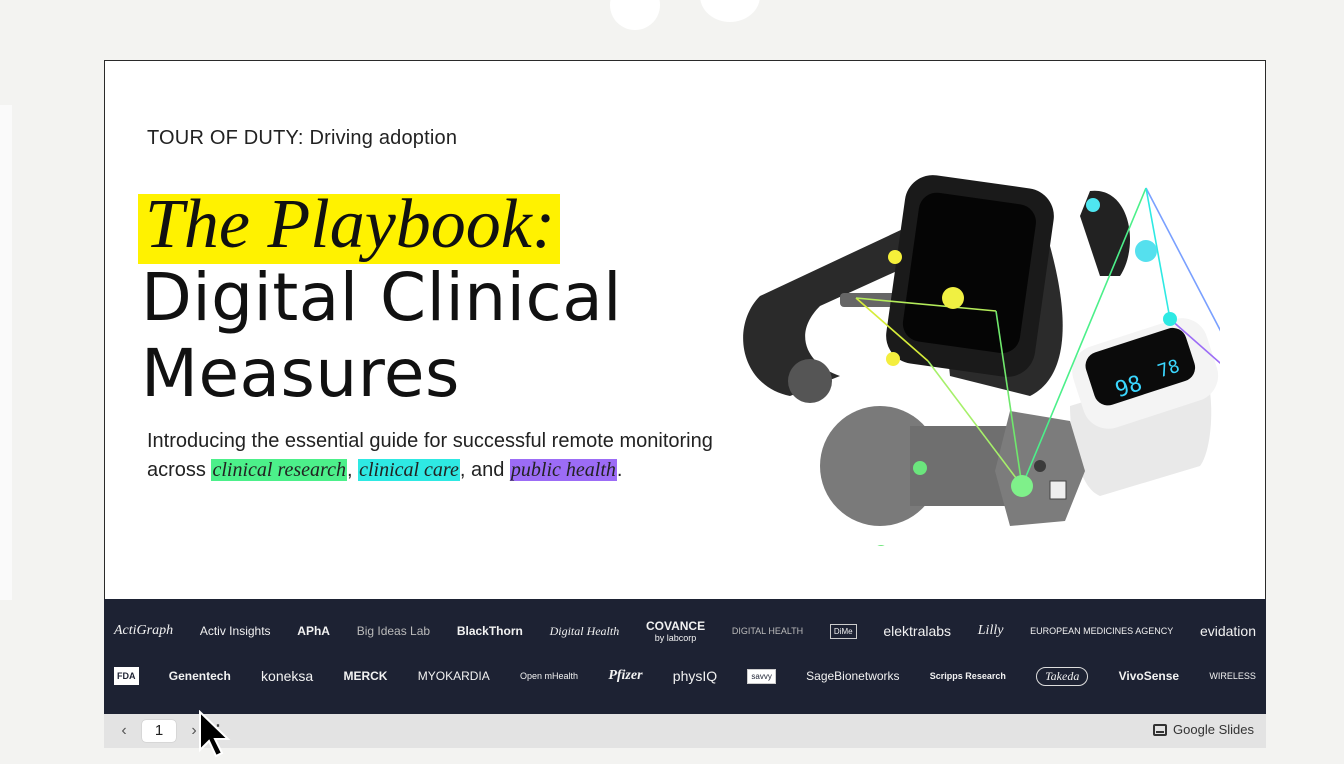  I want to click on title-line-2: Measures, so click(300, 373).